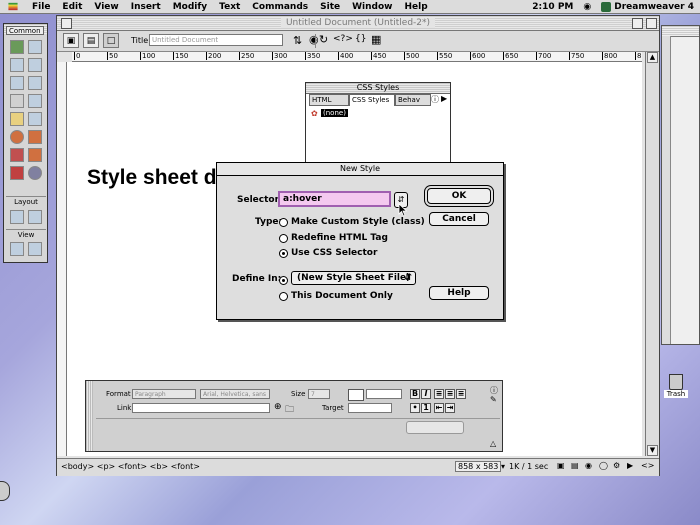  What do you see at coordinates (17, 173) in the screenshot?
I see `insert-fireworks-html-icon` at bounding box center [17, 173].